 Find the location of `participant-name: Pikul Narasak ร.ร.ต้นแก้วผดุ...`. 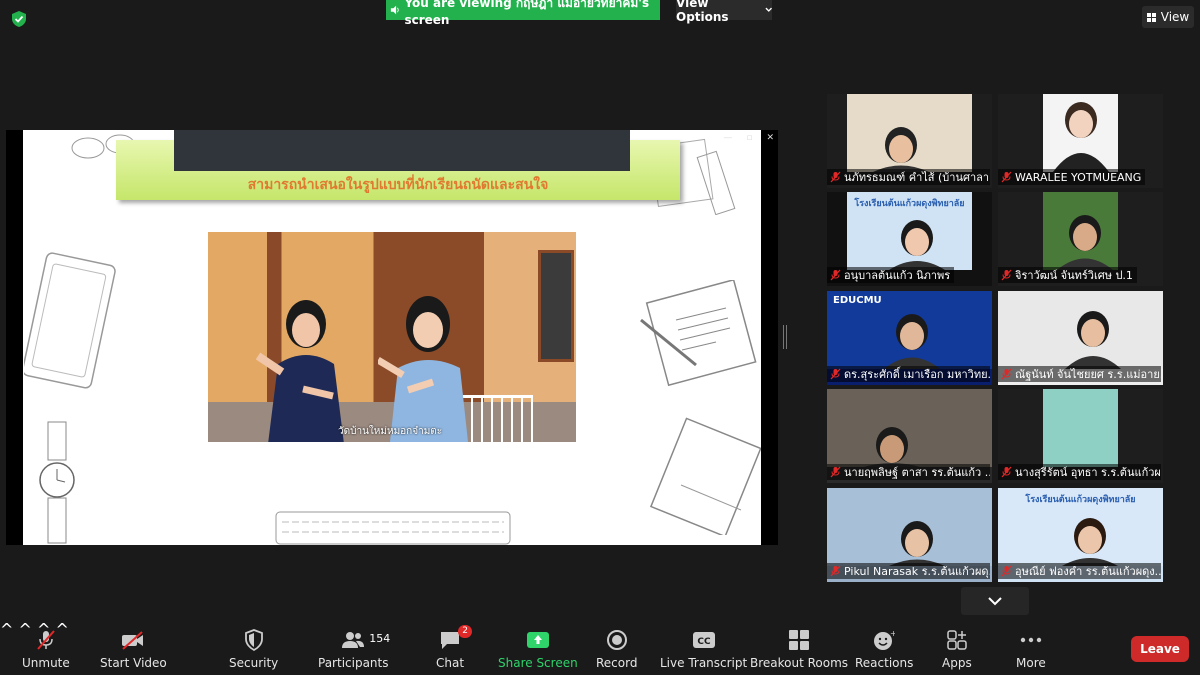

participant-name: Pikul Narasak ร.ร.ต้นแก้วผดุ... is located at coordinates (917, 571).